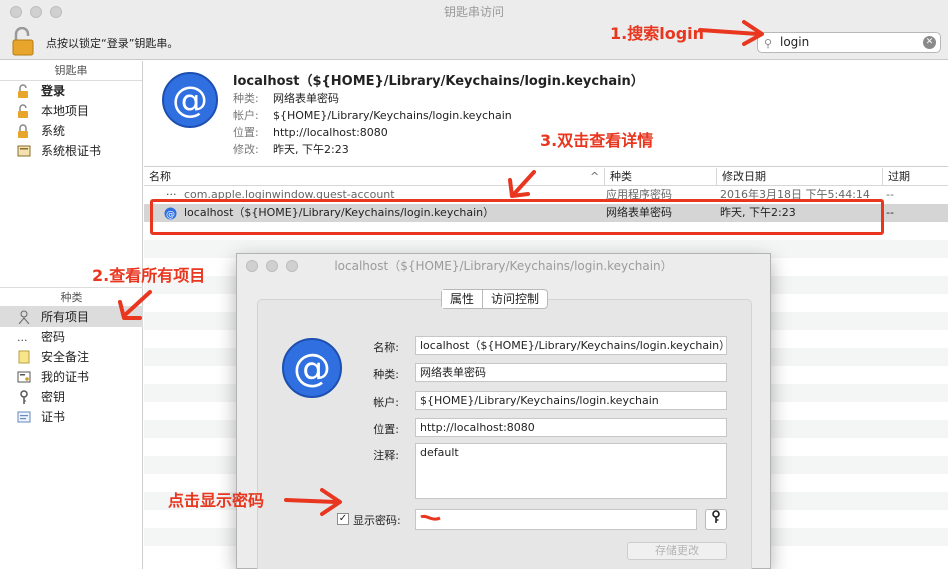  Describe the element at coordinates (657, 33) in the screenshot. I see `annotation-step1: 1.搜索login` at that location.